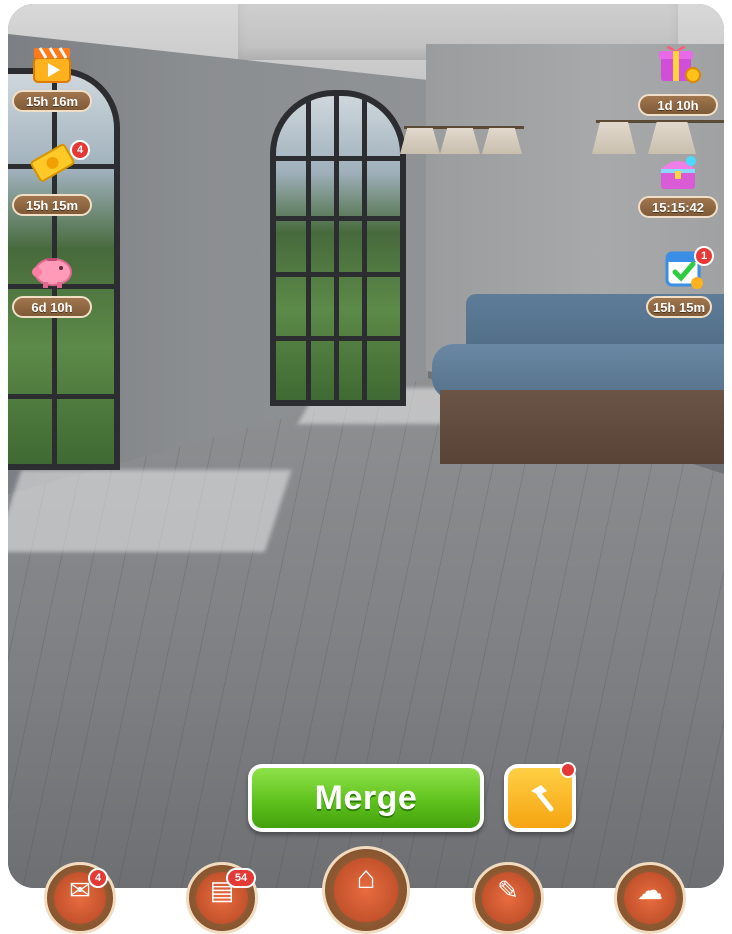  I want to click on treasure-chest-widget: 15:15:42, so click(678, 185).